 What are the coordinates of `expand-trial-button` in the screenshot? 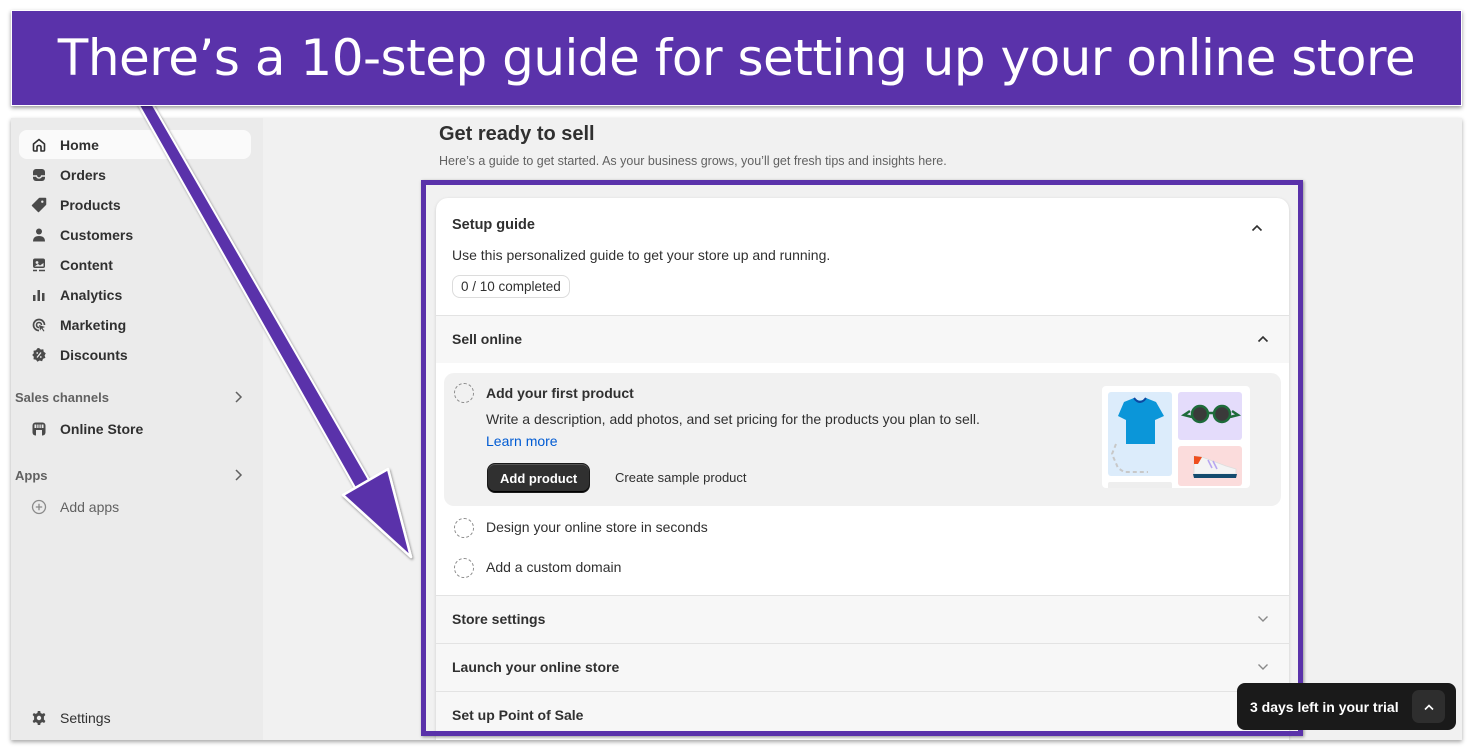 It's located at (1428, 706).